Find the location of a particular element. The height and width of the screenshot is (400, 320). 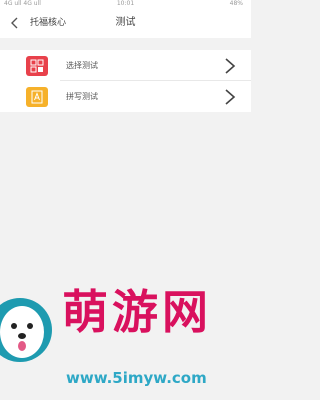

battery-level: 48% is located at coordinates (236, 3).